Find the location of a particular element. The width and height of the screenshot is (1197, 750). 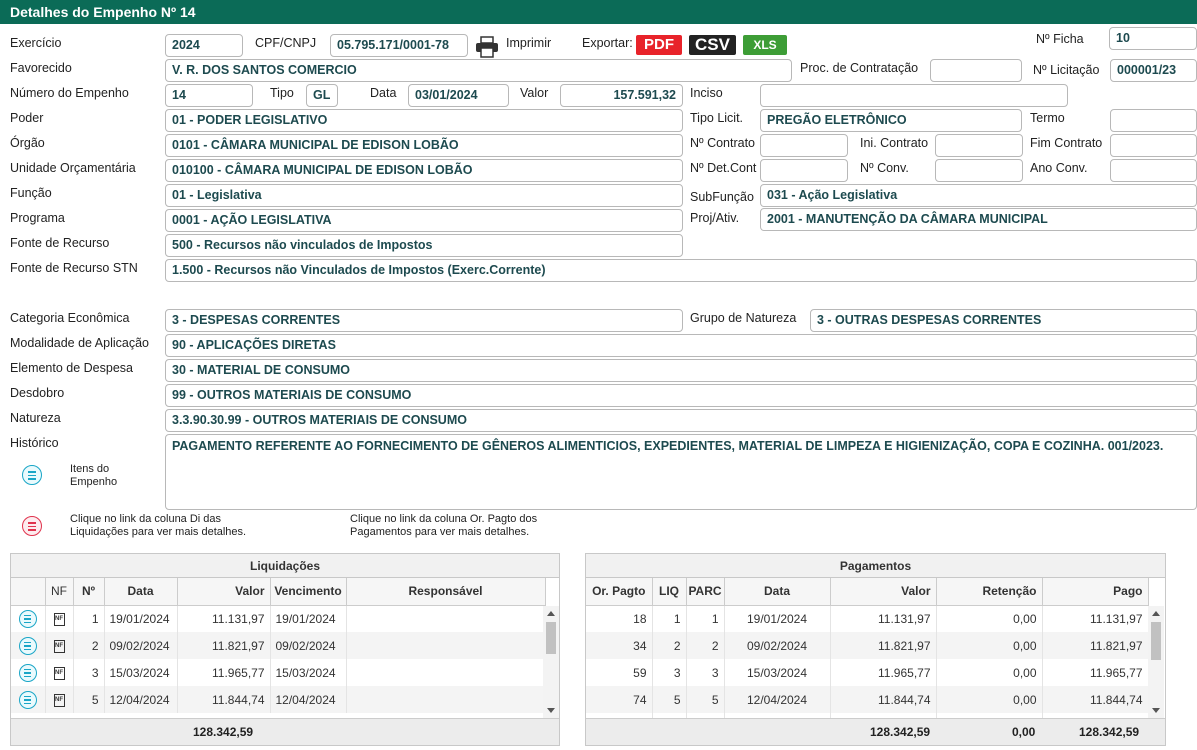

cpf-field: 05.795.171/0001-78 is located at coordinates (399, 45).